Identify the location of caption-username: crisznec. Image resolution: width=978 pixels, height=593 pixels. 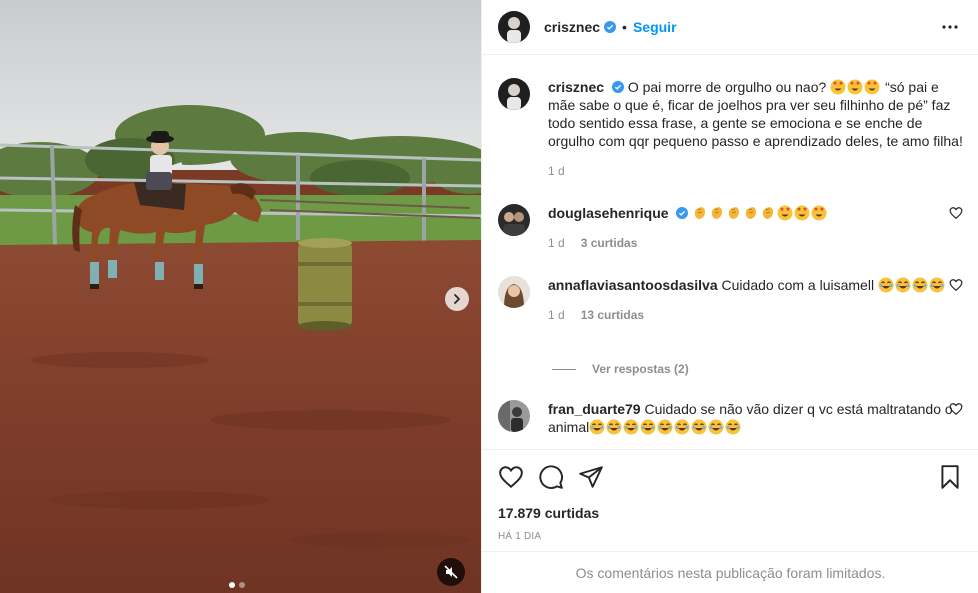
(576, 87).